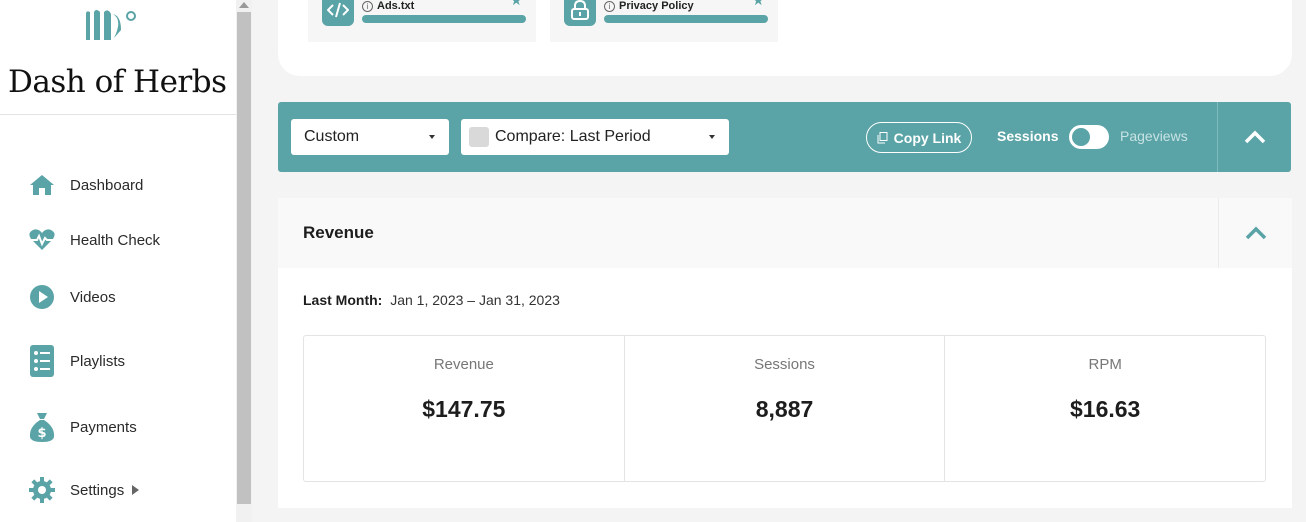 The height and width of the screenshot is (522, 1306). What do you see at coordinates (396, 6) in the screenshot?
I see `tool-label: Ads.txt` at bounding box center [396, 6].